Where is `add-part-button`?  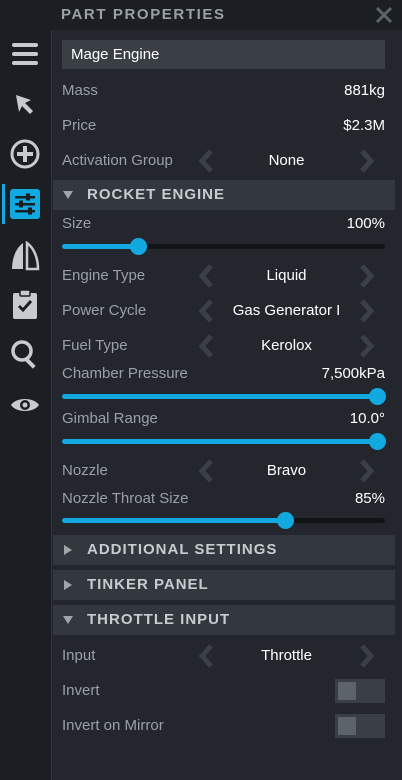 add-part-button is located at coordinates (25, 154).